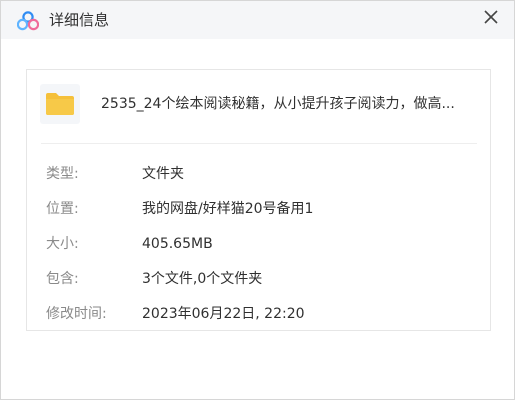 The width and height of the screenshot is (515, 400). I want to click on detail-label: 包含:, so click(62, 279).